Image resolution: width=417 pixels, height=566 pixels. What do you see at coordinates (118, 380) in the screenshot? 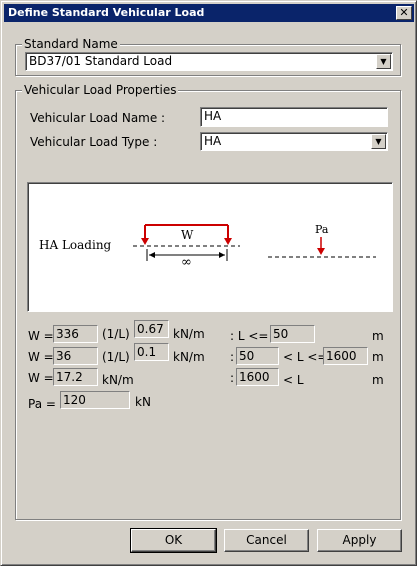
I see `row3-unit: kN/m` at bounding box center [118, 380].